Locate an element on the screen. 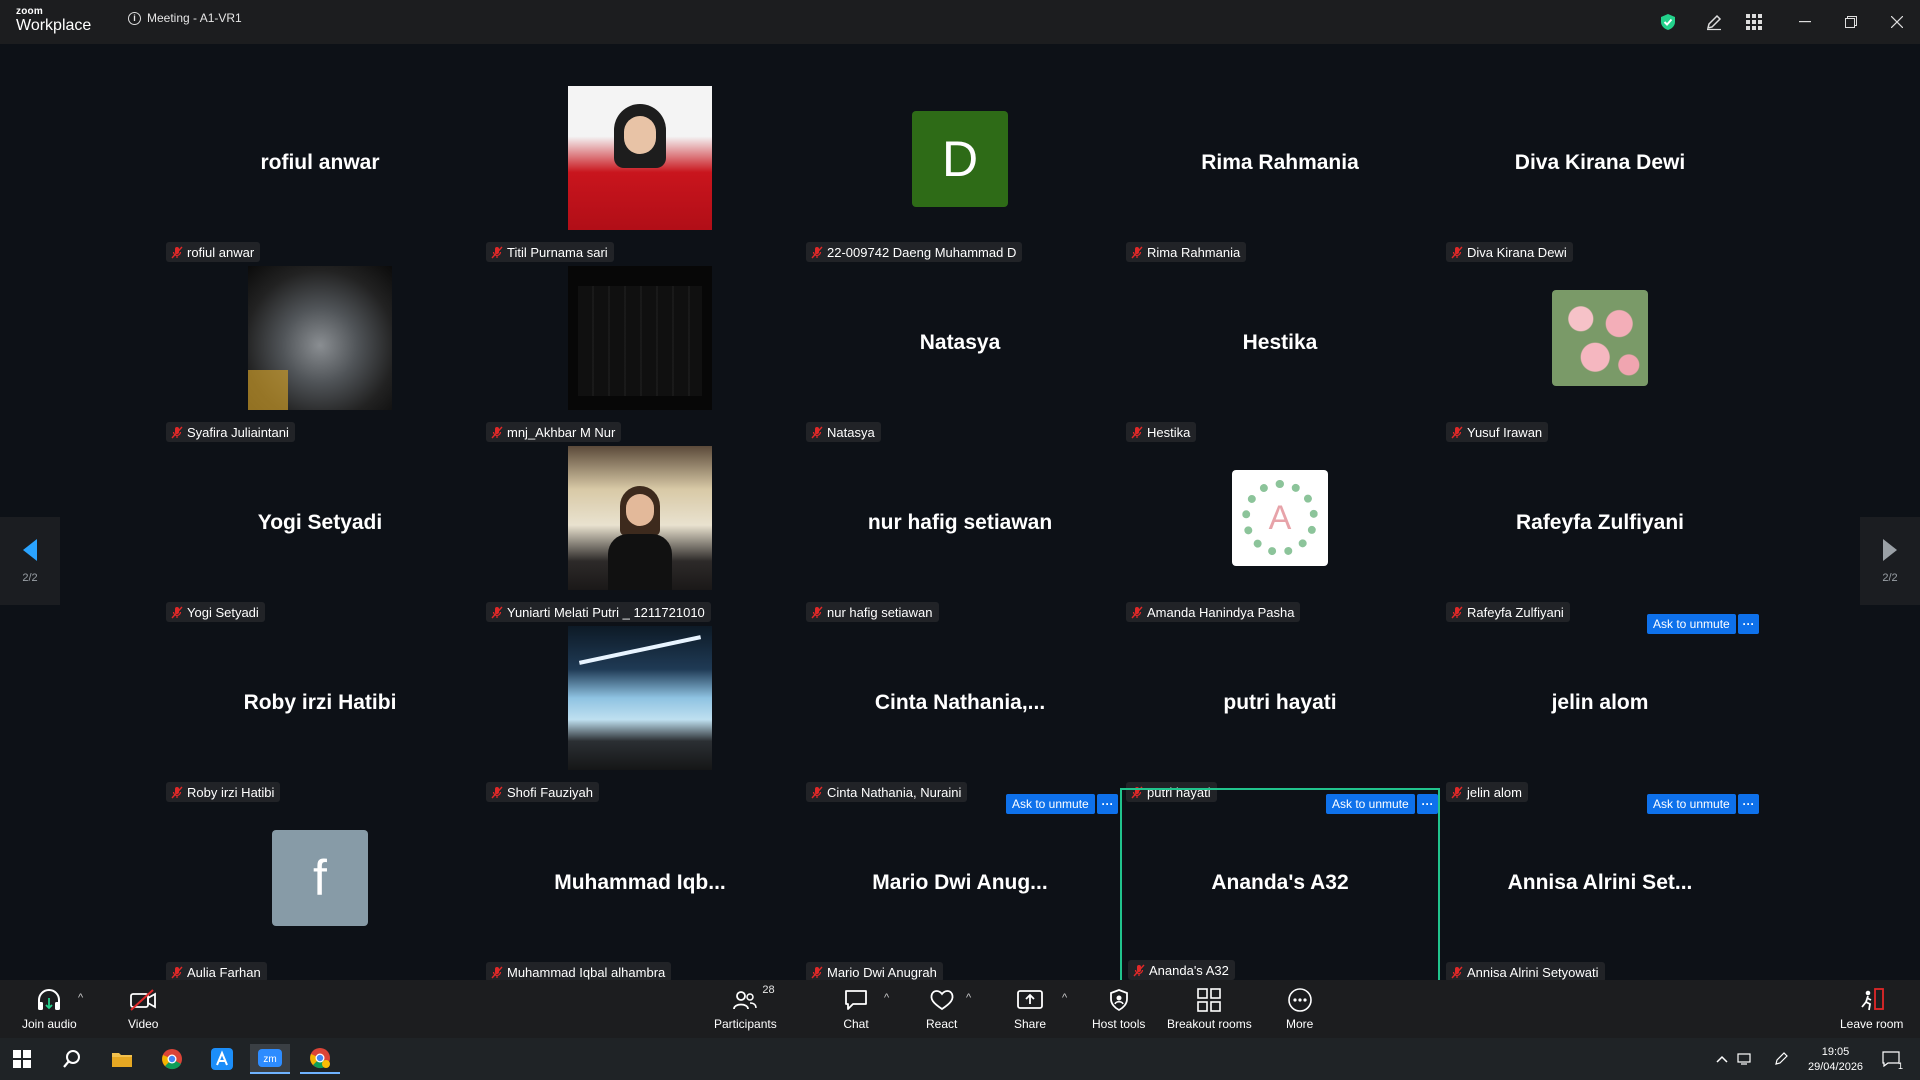  meeting-info-button: i Meeting - A1-VR1 is located at coordinates (185, 18).